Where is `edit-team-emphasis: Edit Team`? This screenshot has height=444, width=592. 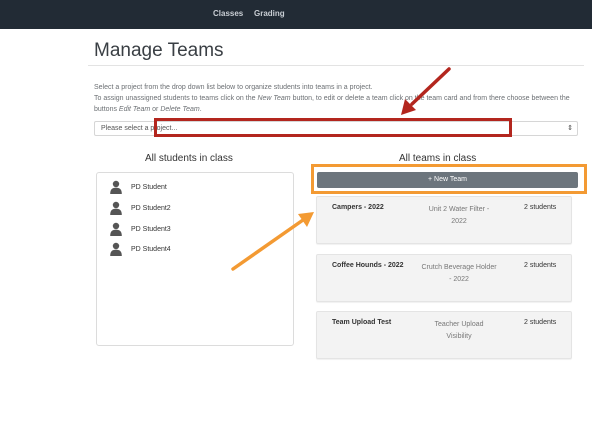
edit-team-emphasis: Edit Team is located at coordinates (134, 109).